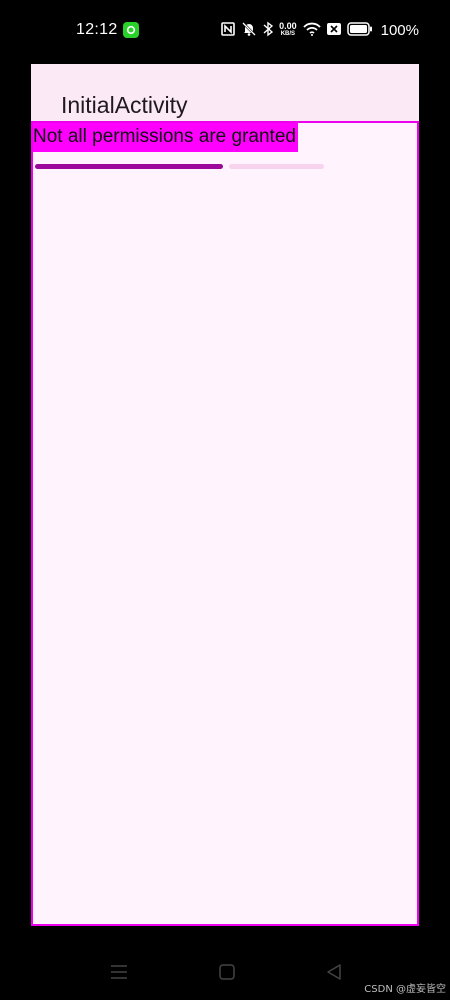 This screenshot has width=450, height=1000. Describe the element at coordinates (131, 30) in the screenshot. I see `recording-app-icon` at that location.